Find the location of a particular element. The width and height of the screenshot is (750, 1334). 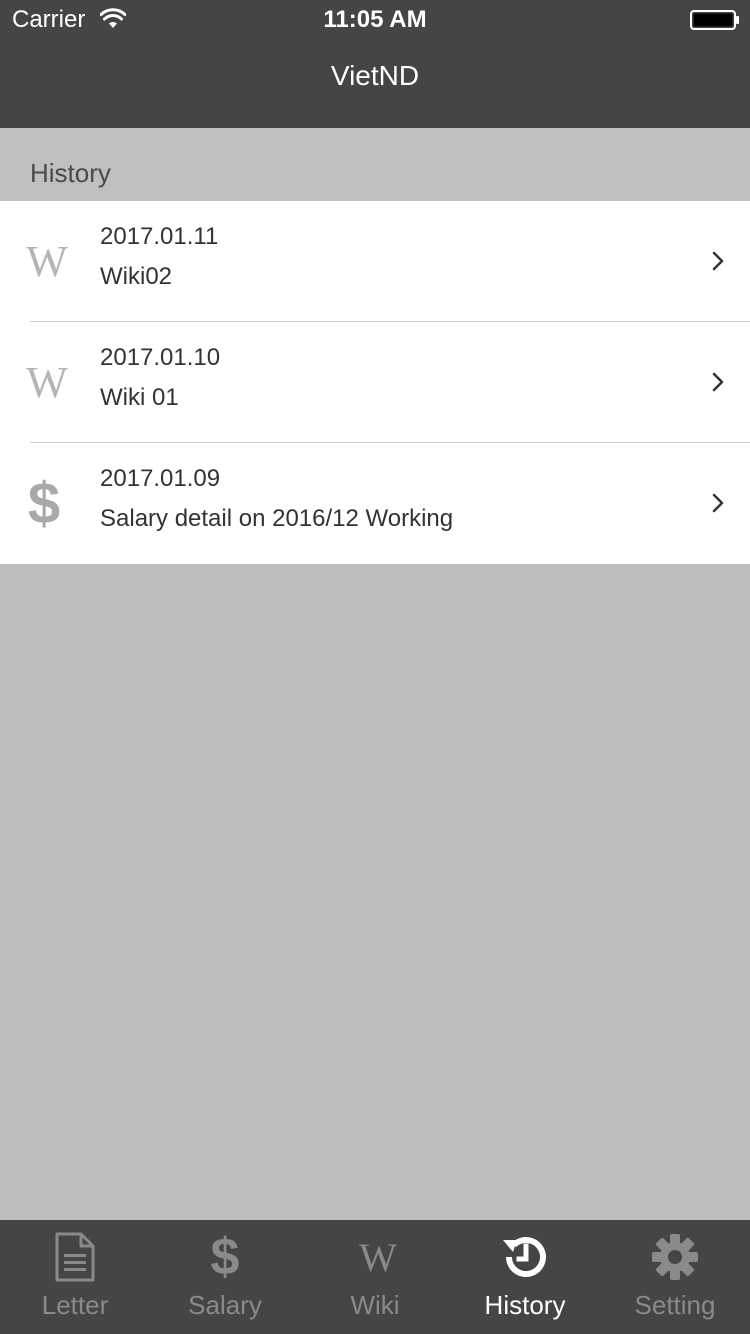

history-row: W 2017.01.10 Wiki 01 is located at coordinates (375, 382).